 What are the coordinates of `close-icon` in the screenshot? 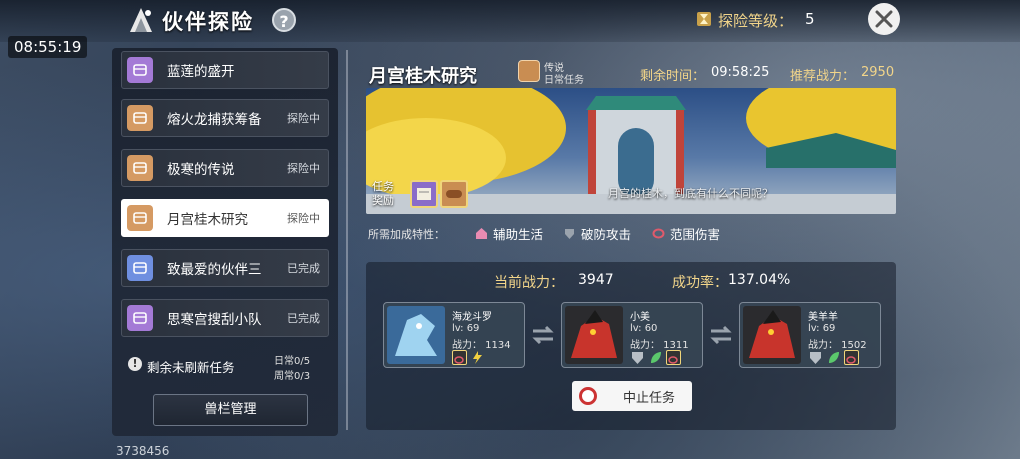 It's located at (884, 19).